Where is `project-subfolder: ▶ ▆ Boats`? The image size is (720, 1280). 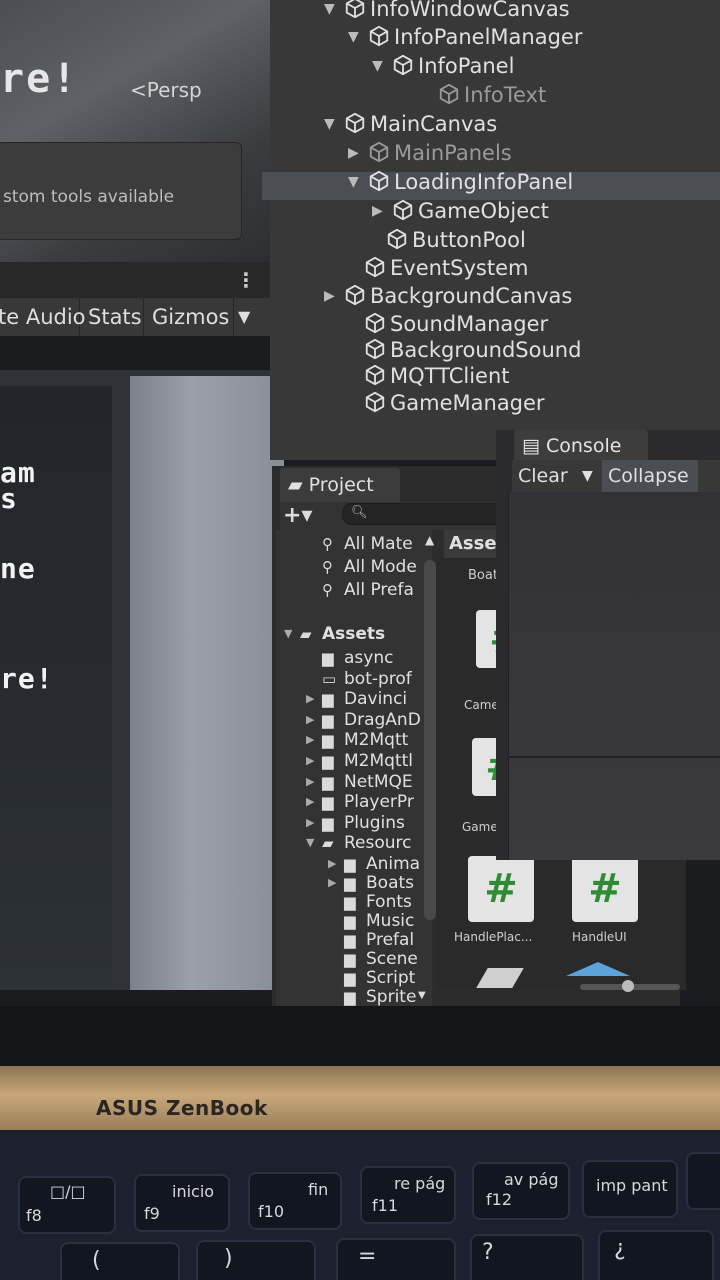 project-subfolder: ▶ ▆ Boats is located at coordinates (371, 883).